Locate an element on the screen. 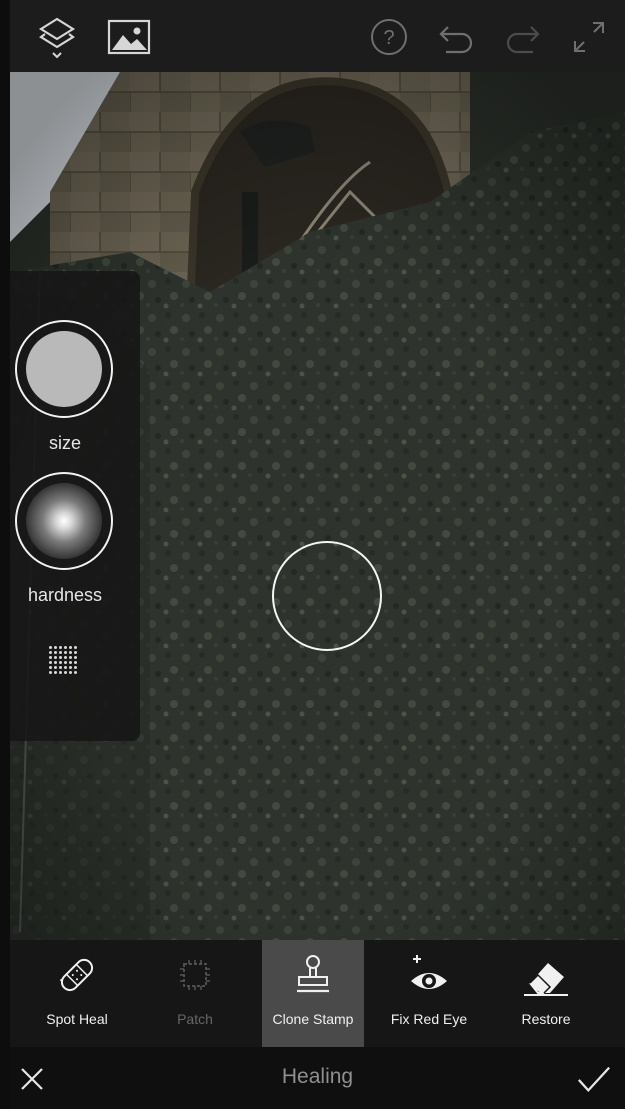 This screenshot has width=625, height=1109. opacity-grid-icon is located at coordinates (63, 660).